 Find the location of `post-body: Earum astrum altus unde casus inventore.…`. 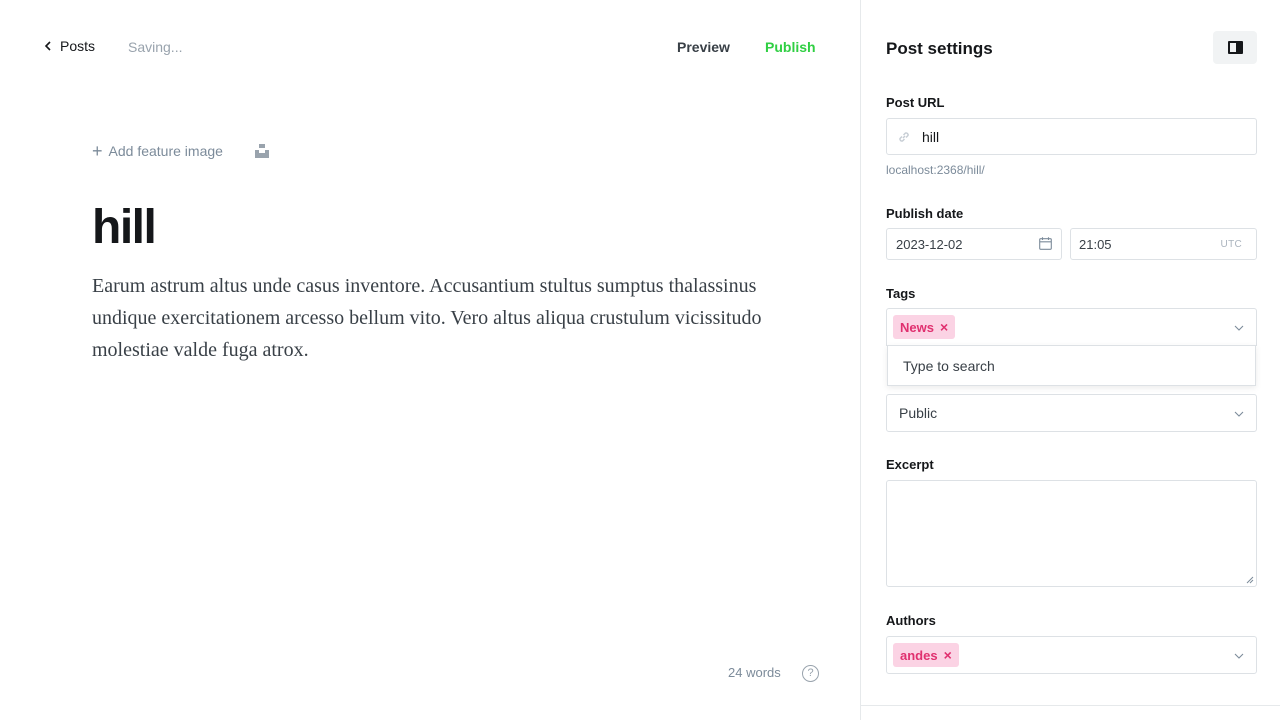

post-body: Earum astrum altus unde casus inventore.… is located at coordinates (432, 318).